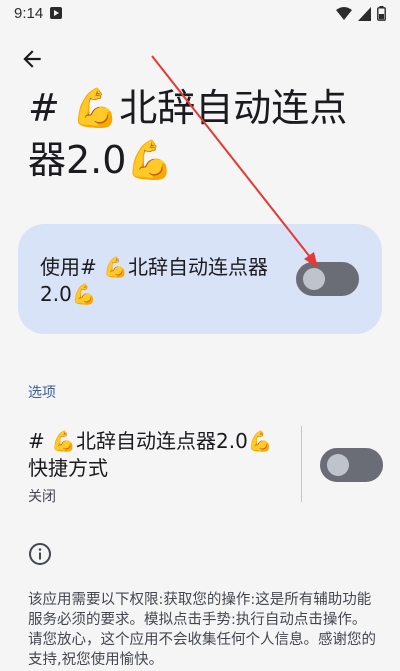  What do you see at coordinates (32, 59) in the screenshot?
I see `back-arrow-icon` at bounding box center [32, 59].